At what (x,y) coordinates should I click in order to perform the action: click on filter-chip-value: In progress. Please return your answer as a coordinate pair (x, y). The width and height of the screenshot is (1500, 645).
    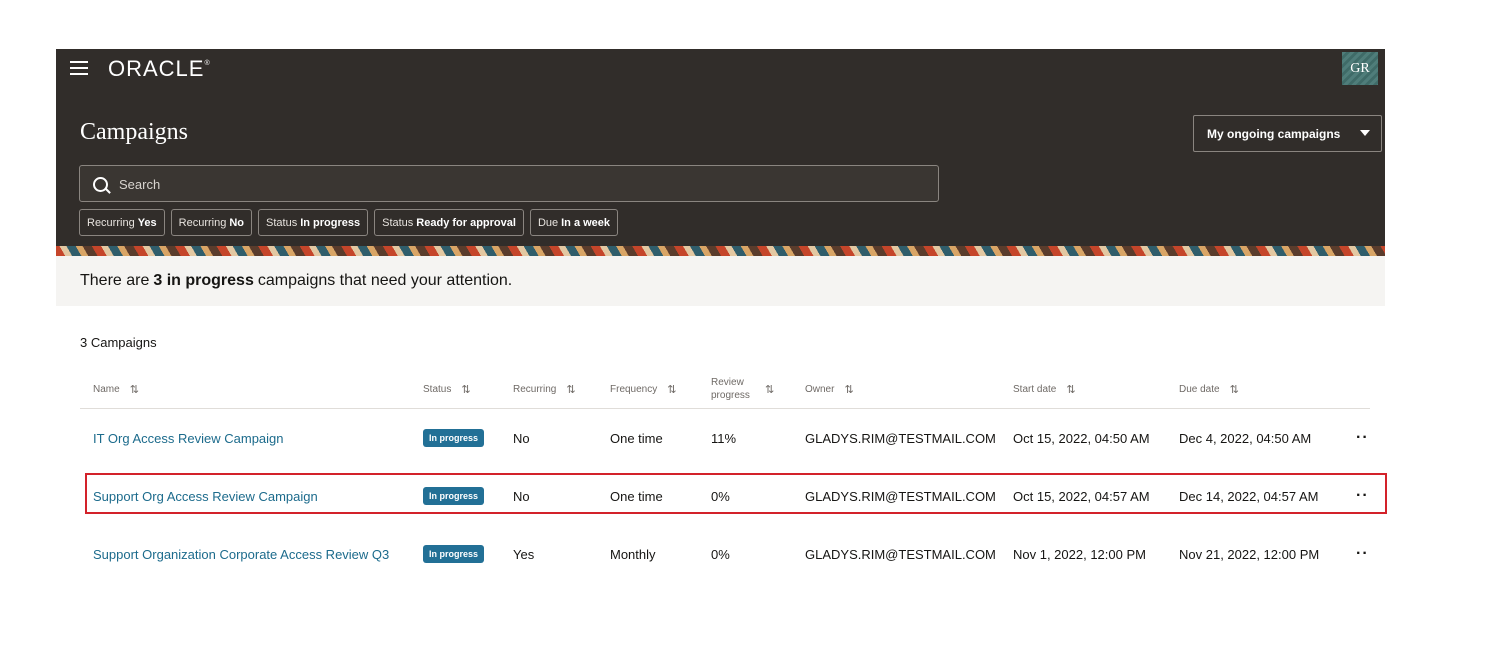
    Looking at the image, I should click on (330, 222).